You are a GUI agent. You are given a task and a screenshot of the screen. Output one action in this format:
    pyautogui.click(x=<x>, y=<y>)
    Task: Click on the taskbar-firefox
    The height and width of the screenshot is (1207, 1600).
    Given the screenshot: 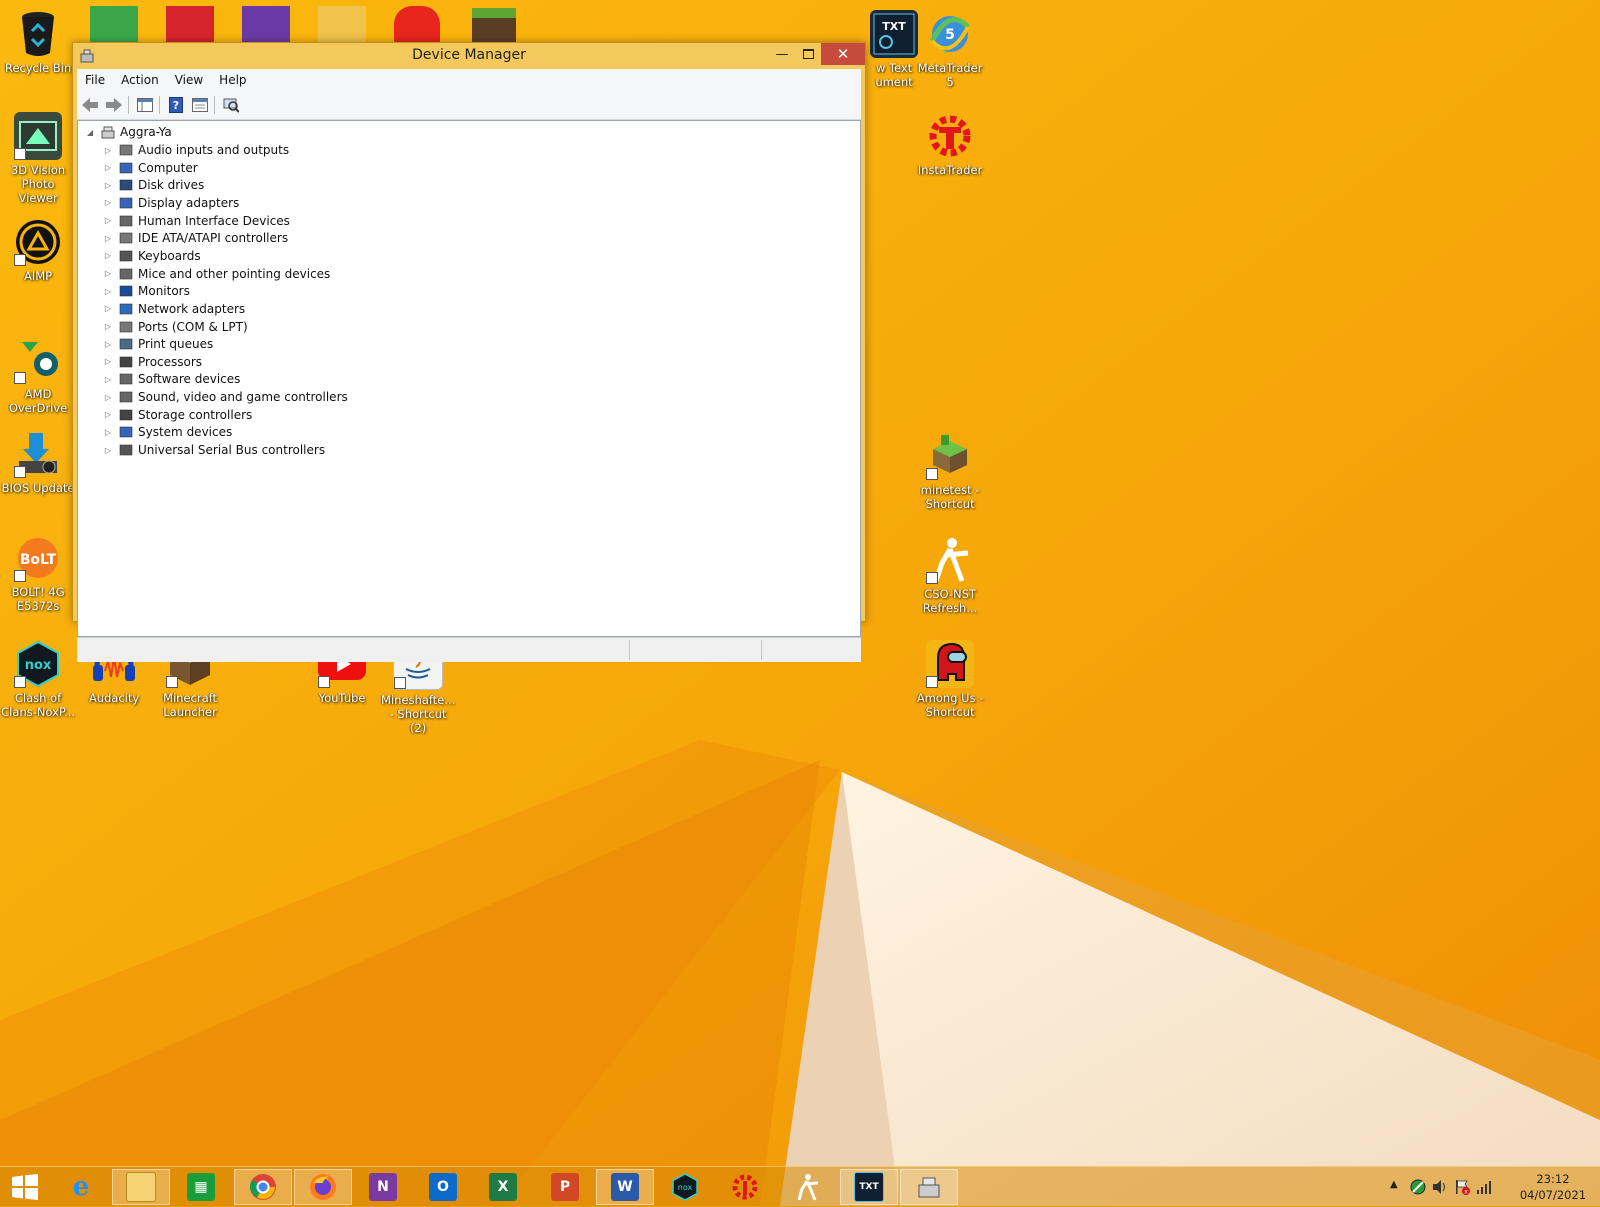 What is the action you would take?
    pyautogui.click(x=323, y=1187)
    